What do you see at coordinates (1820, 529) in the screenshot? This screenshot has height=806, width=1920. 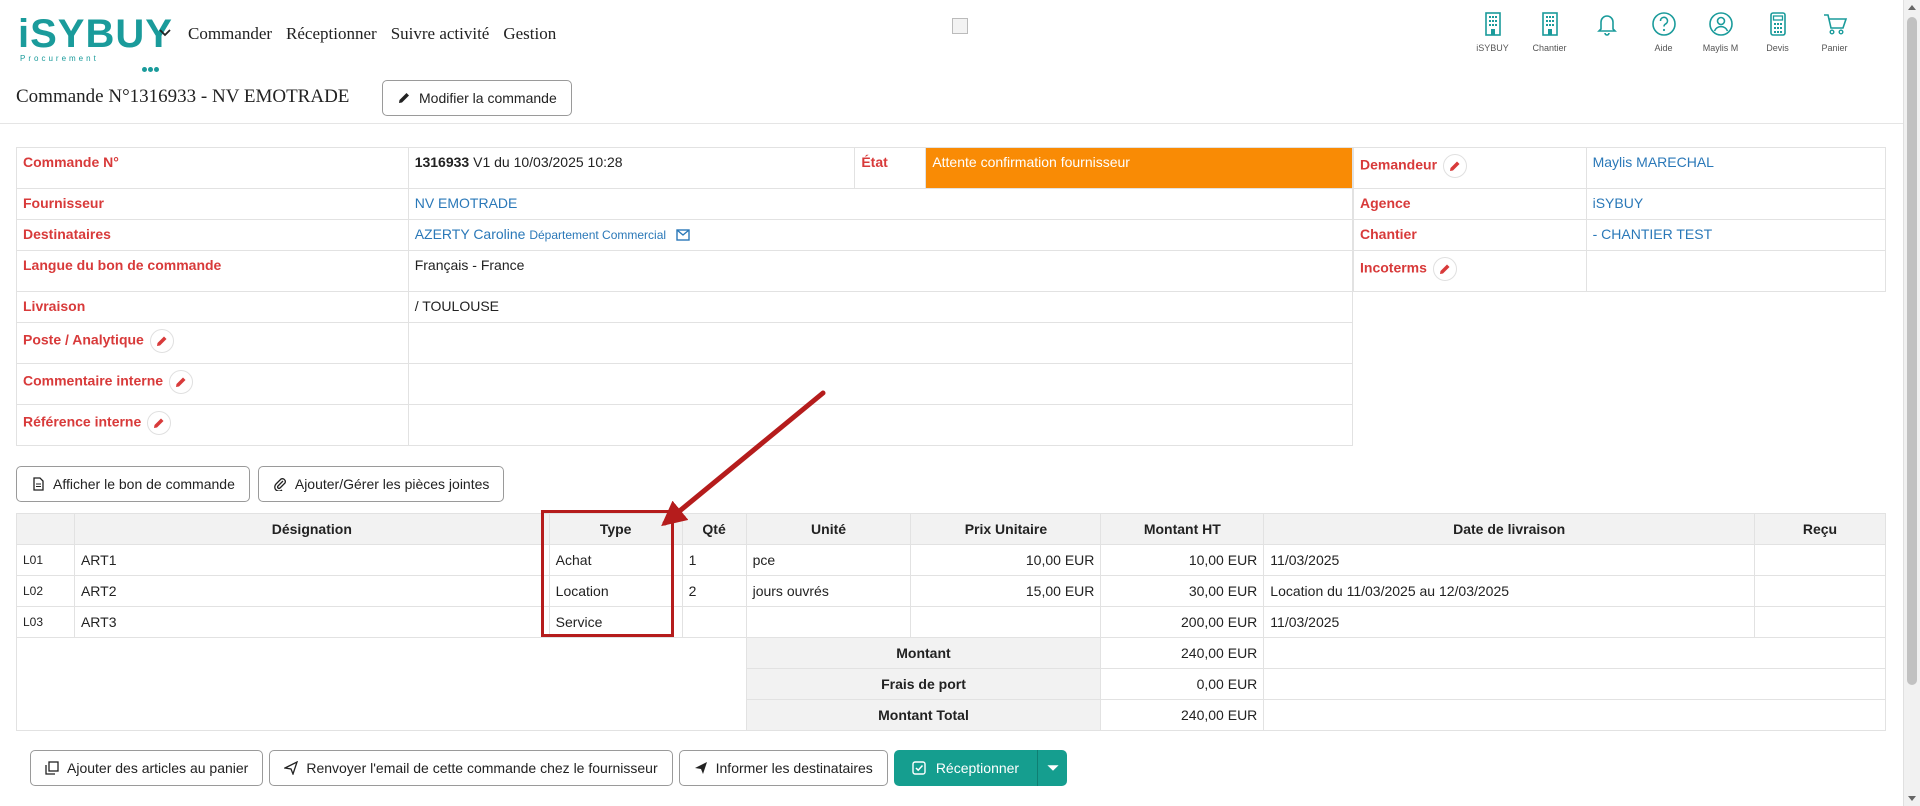 I see `column-header-recu: Reçu` at bounding box center [1820, 529].